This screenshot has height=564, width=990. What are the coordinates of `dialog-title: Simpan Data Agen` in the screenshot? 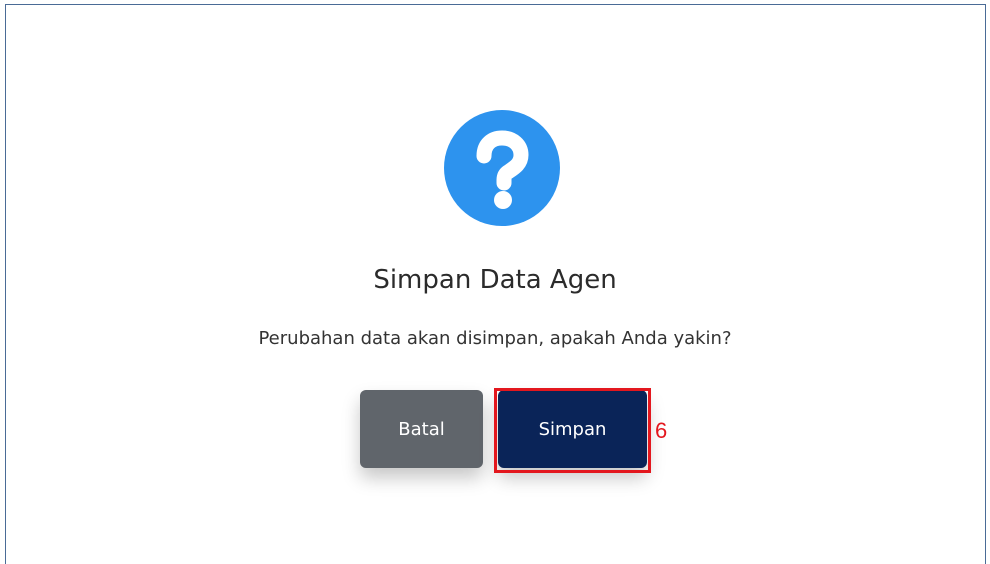 It's located at (495, 280).